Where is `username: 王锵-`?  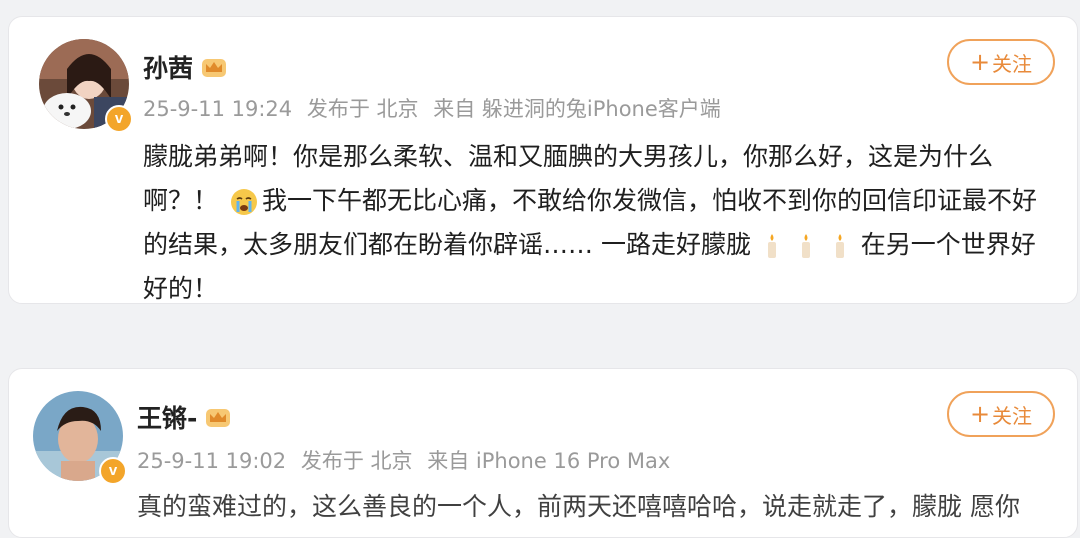
username: 王锵- is located at coordinates (185, 417).